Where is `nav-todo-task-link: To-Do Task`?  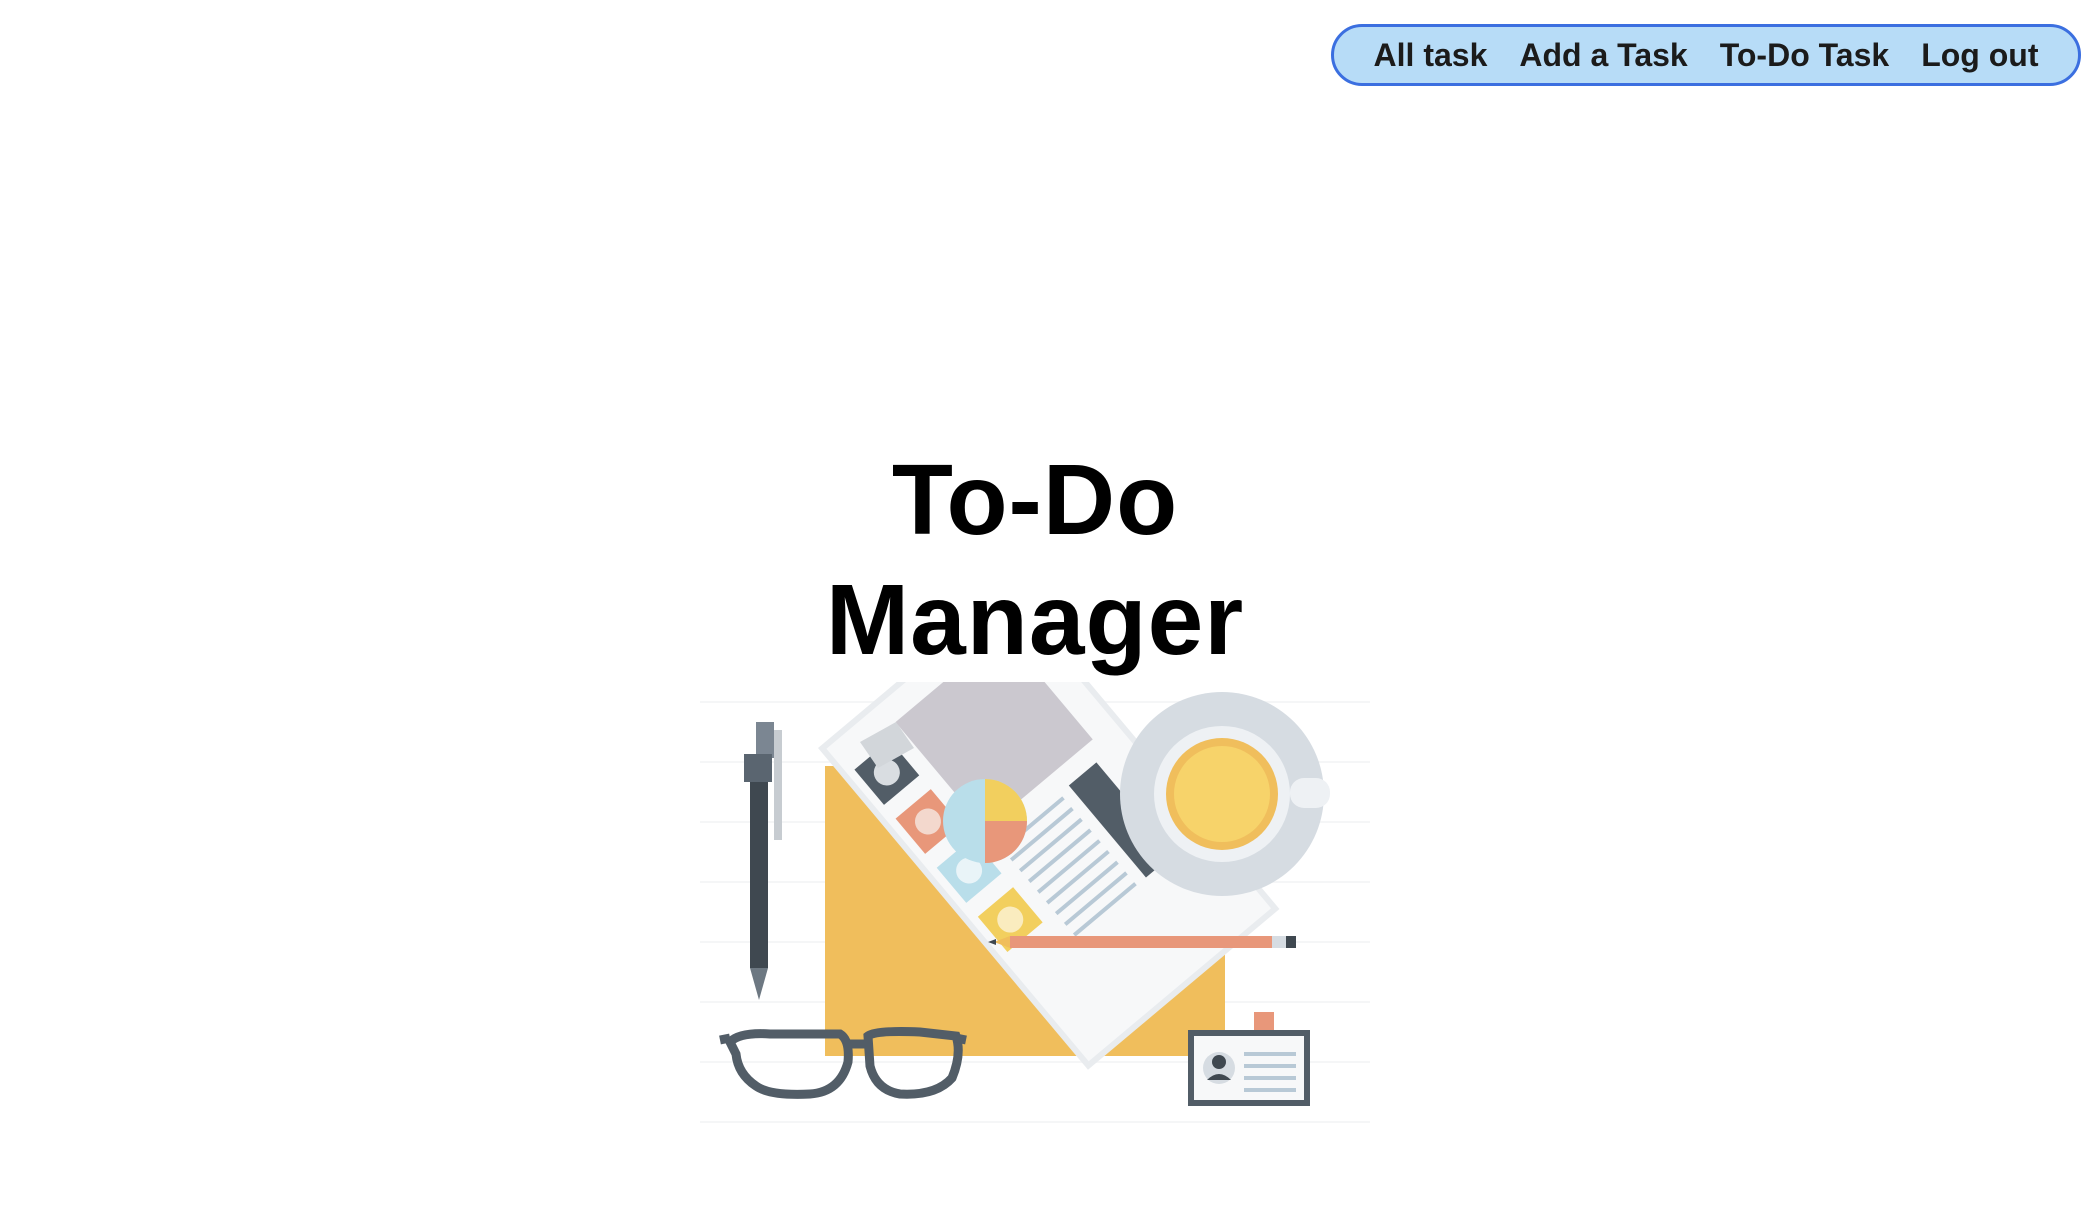
nav-todo-task-link: To-Do Task is located at coordinates (1804, 55).